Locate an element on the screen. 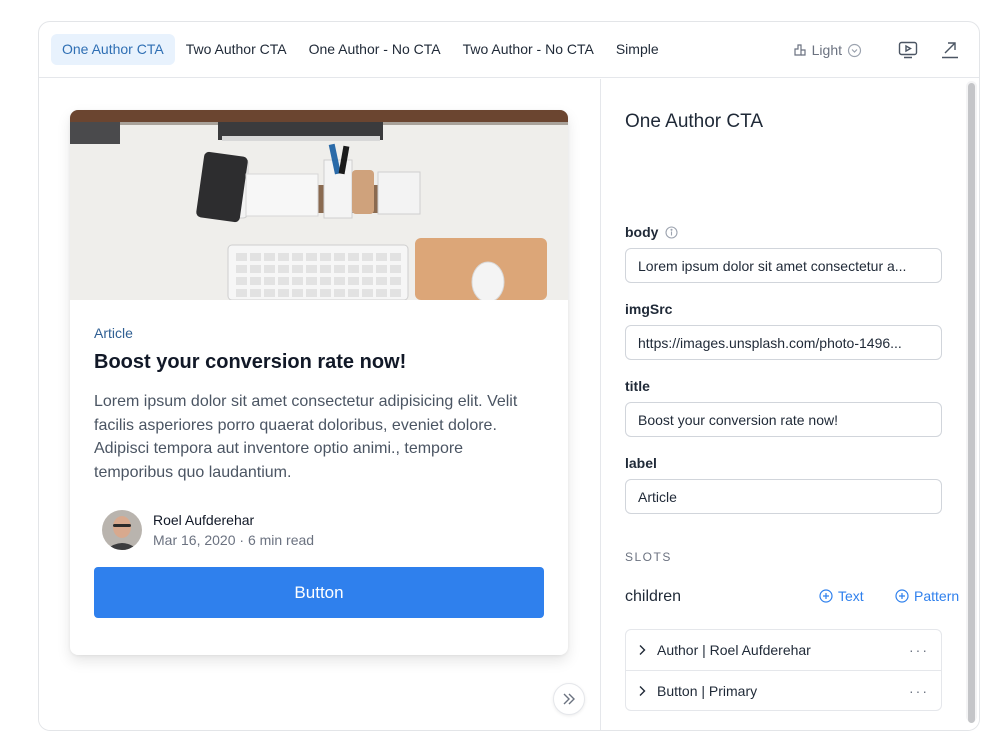 This screenshot has height=754, width=1000. tab-one-author-cta: One Author CTA is located at coordinates (113, 49).